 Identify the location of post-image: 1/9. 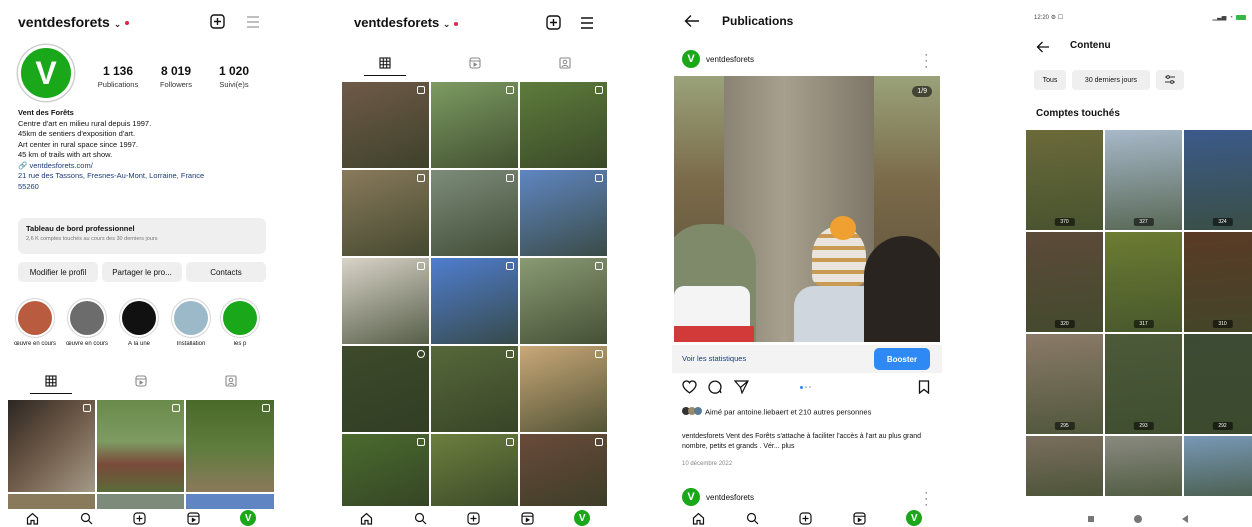
(807, 209).